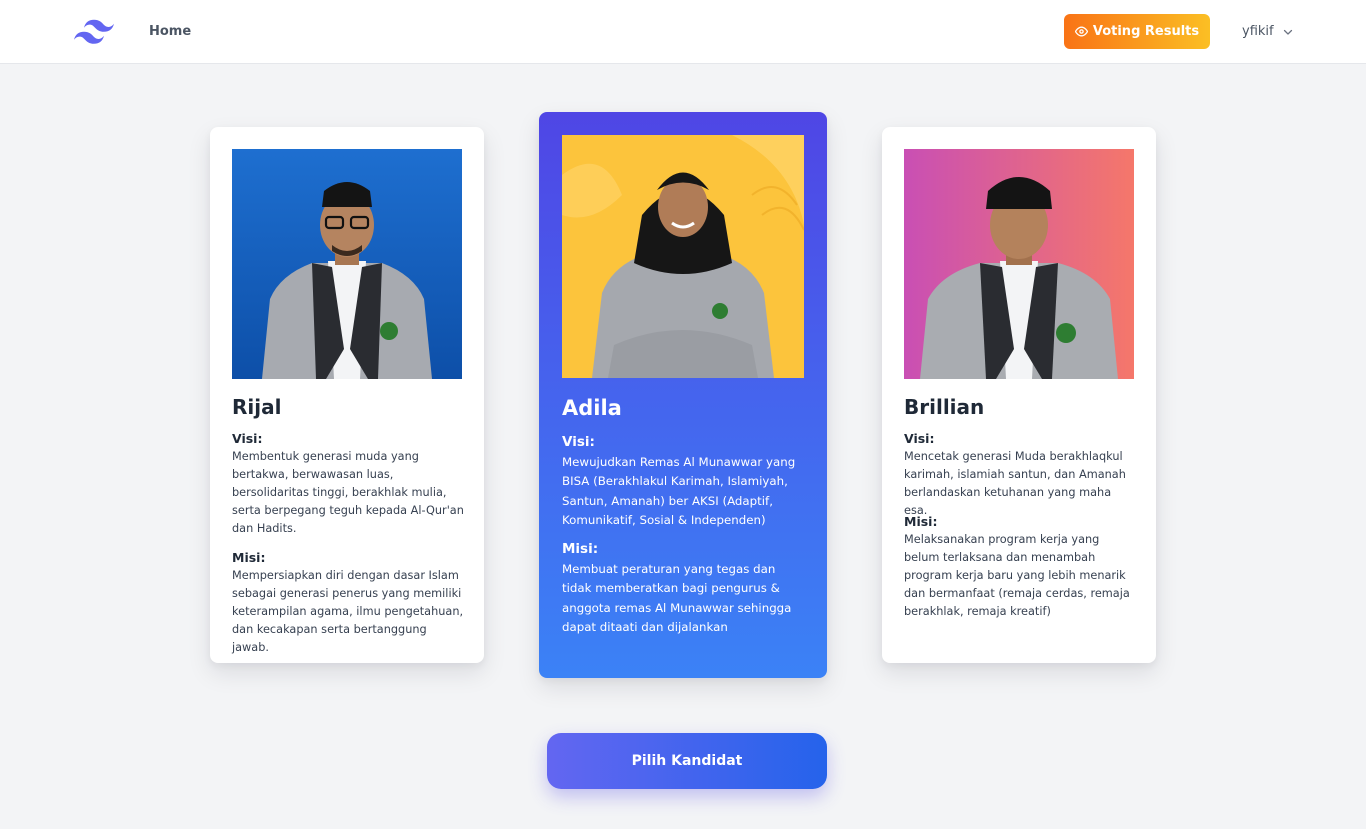 Image resolution: width=1366 pixels, height=829 pixels. Describe the element at coordinates (94, 32) in the screenshot. I see `logo-icon` at that location.